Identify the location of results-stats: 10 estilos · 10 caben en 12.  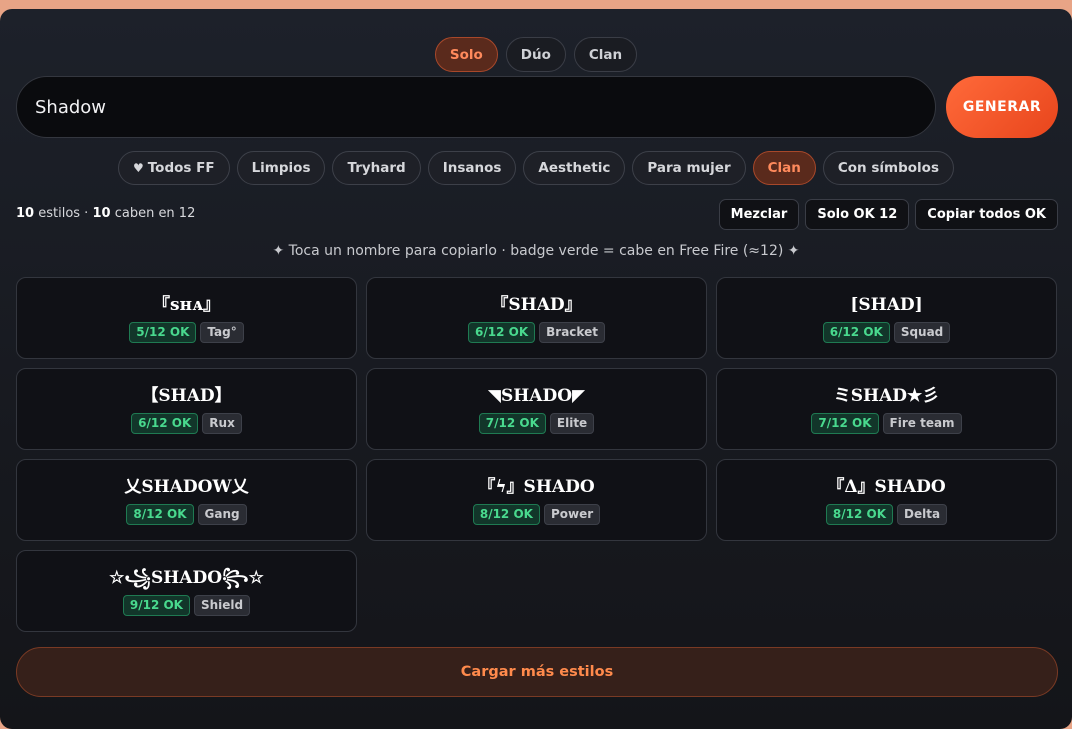
(105, 213).